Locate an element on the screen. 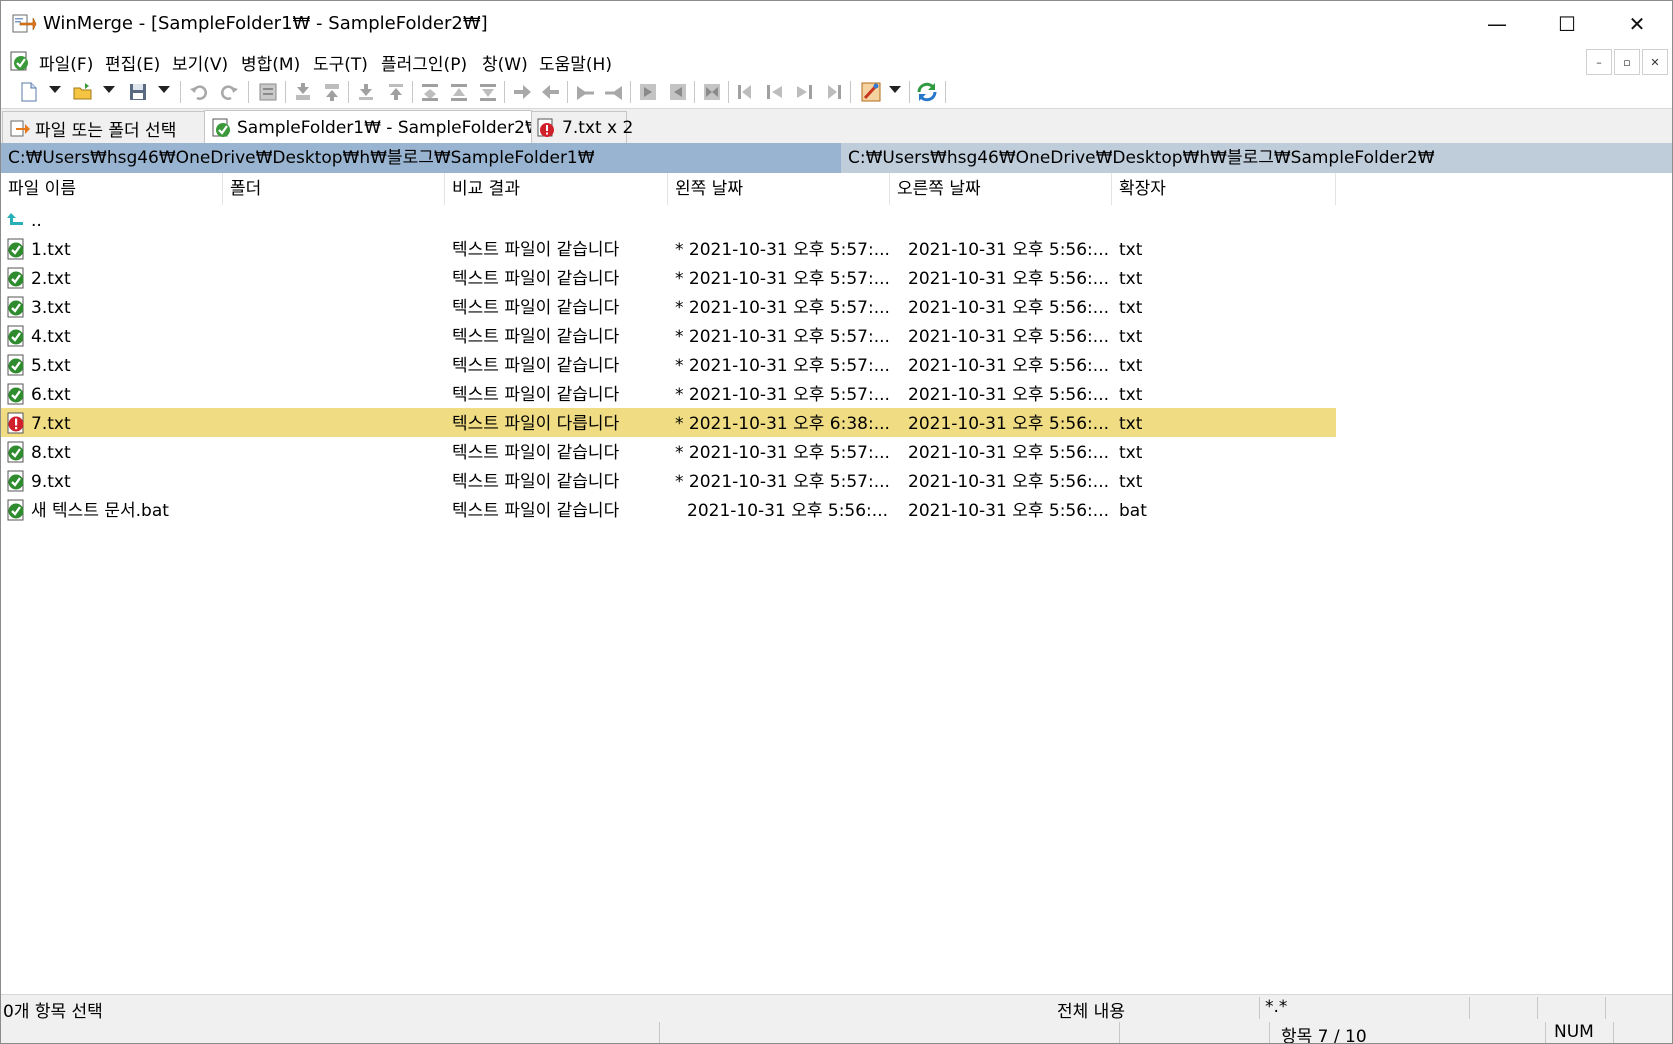 This screenshot has width=1673, height=1044. menu-tools: 도구(T) is located at coordinates (340, 62).